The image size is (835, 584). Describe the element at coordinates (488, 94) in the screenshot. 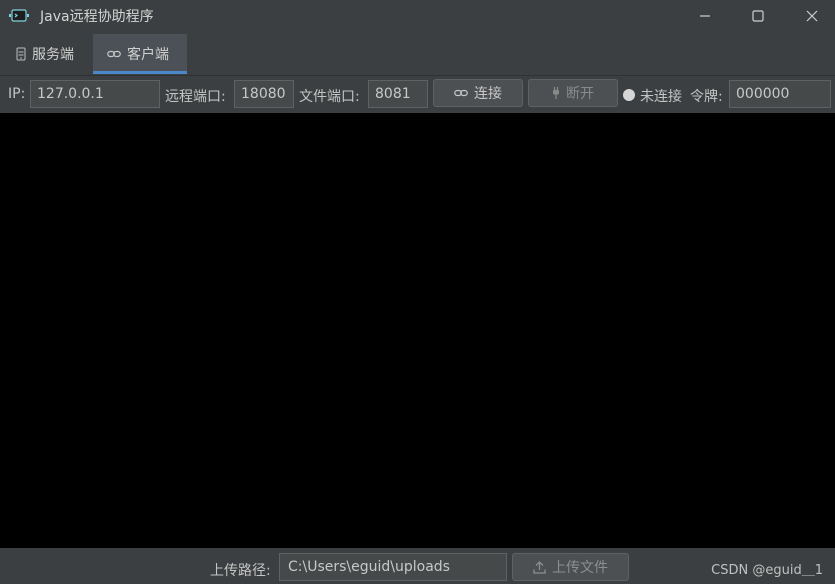

I see `connect-button-label: 连接` at that location.